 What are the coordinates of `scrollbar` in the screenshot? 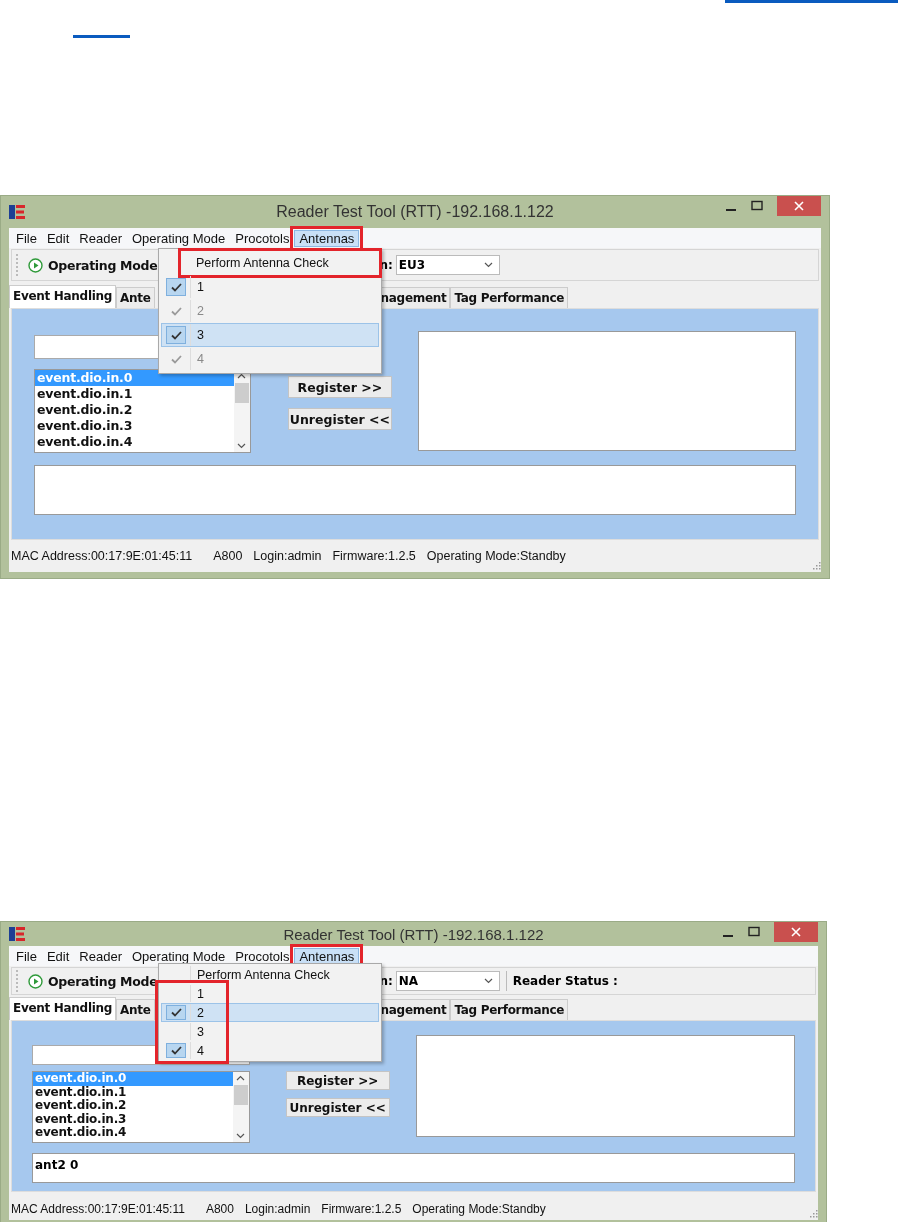 It's located at (240, 1107).